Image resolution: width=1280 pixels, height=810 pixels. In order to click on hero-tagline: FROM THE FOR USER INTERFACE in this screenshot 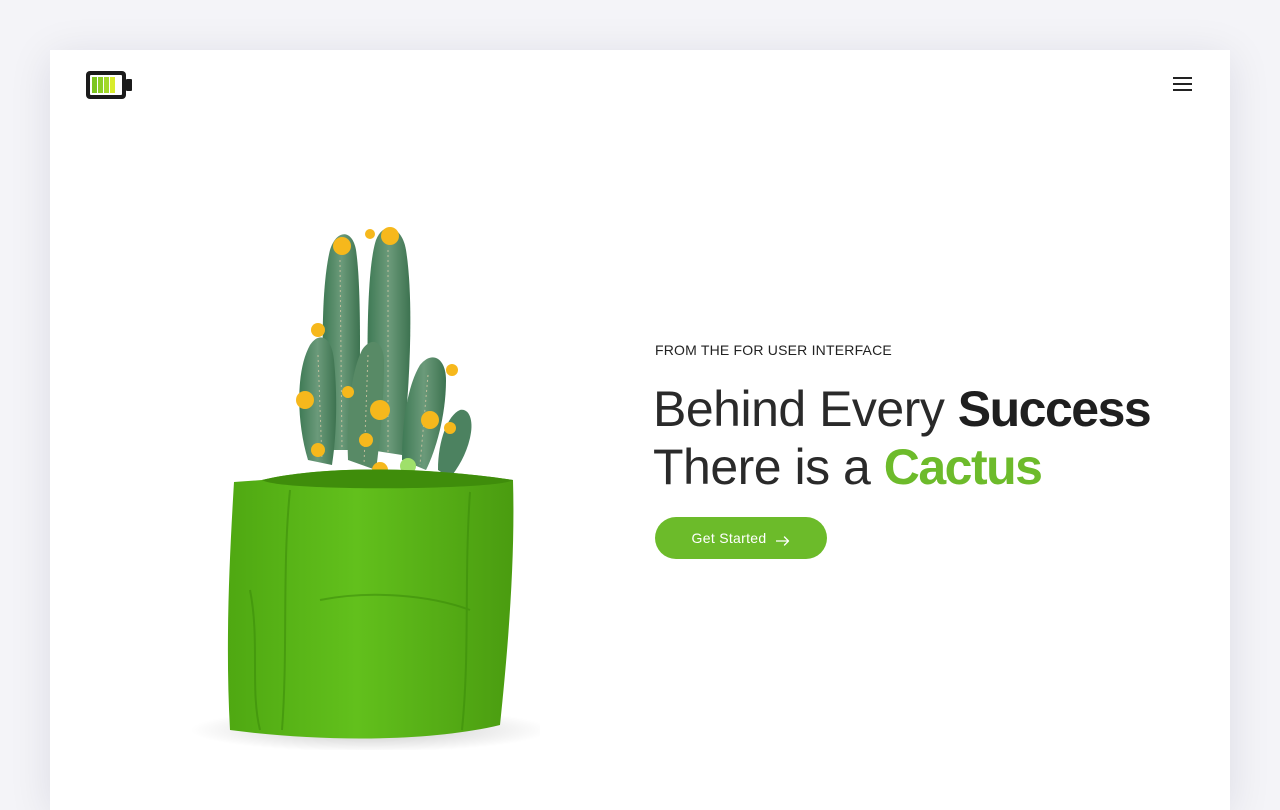, I will do `click(773, 350)`.